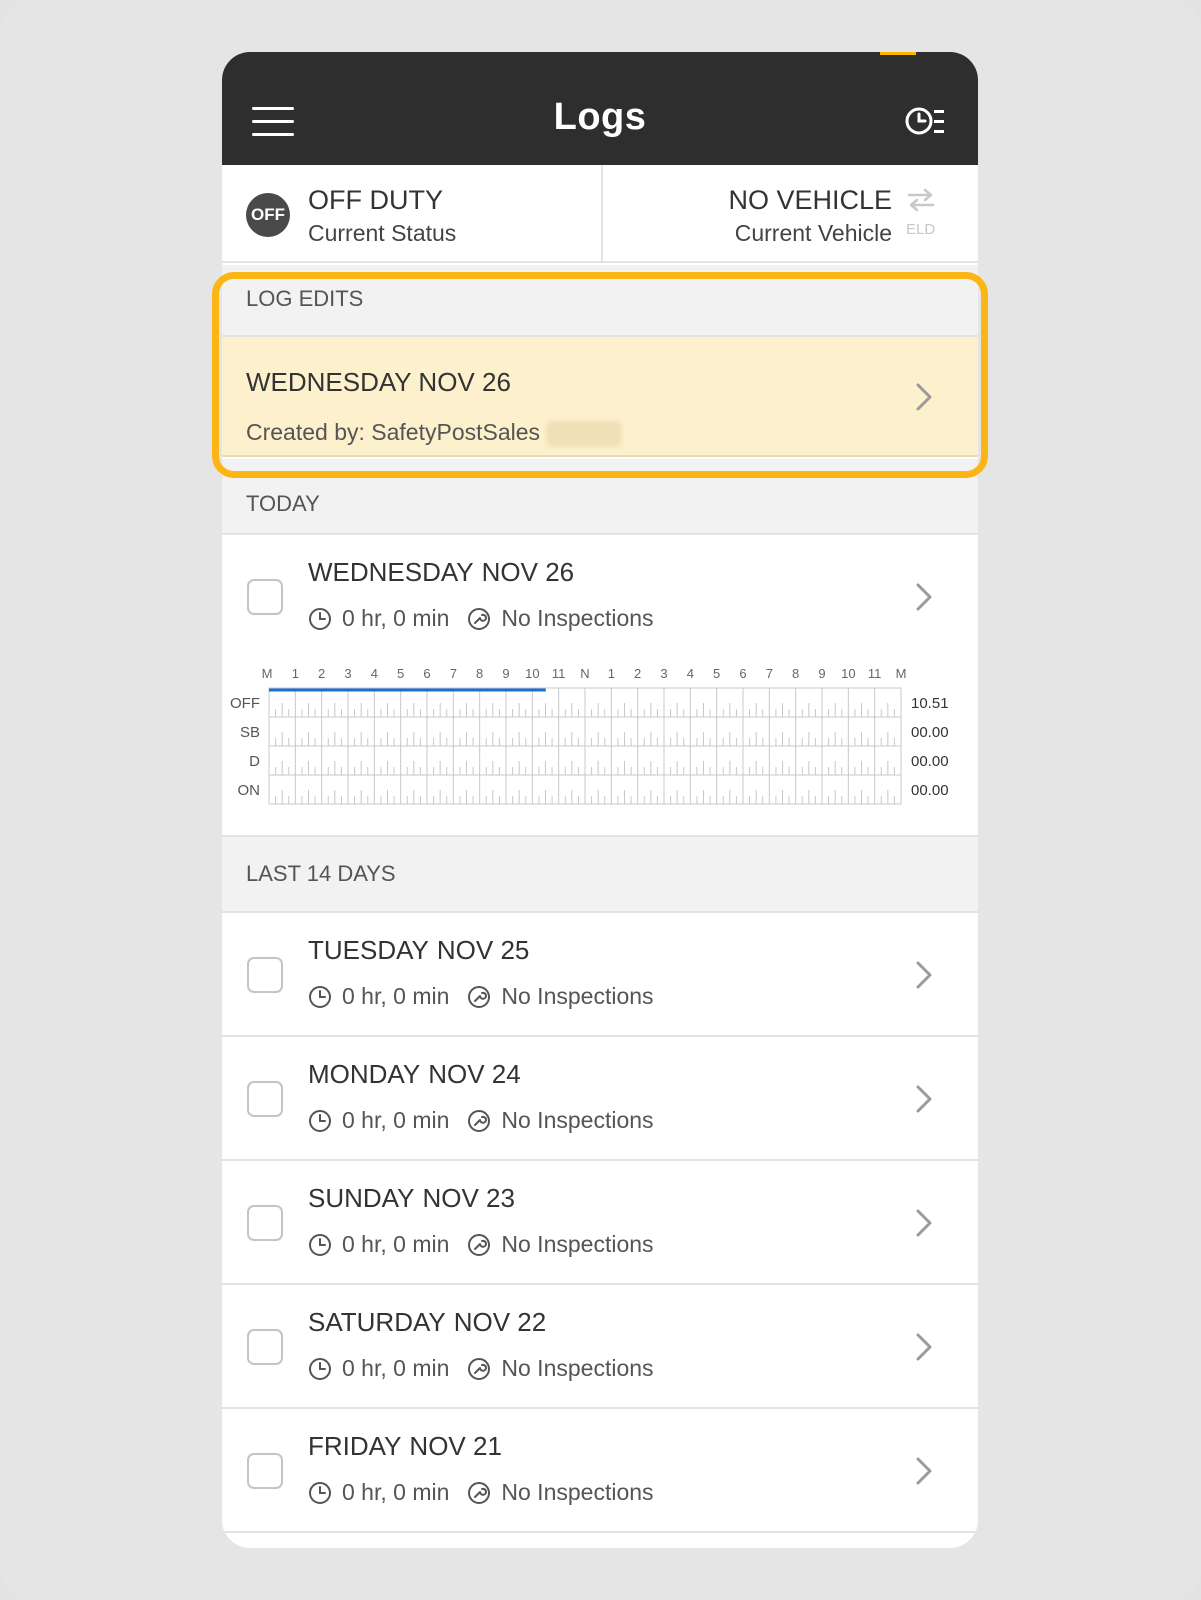  I want to click on day-log-row: SATURDAY NOV 22 0 hr, 0 min No Inspections, so click(600, 1347).